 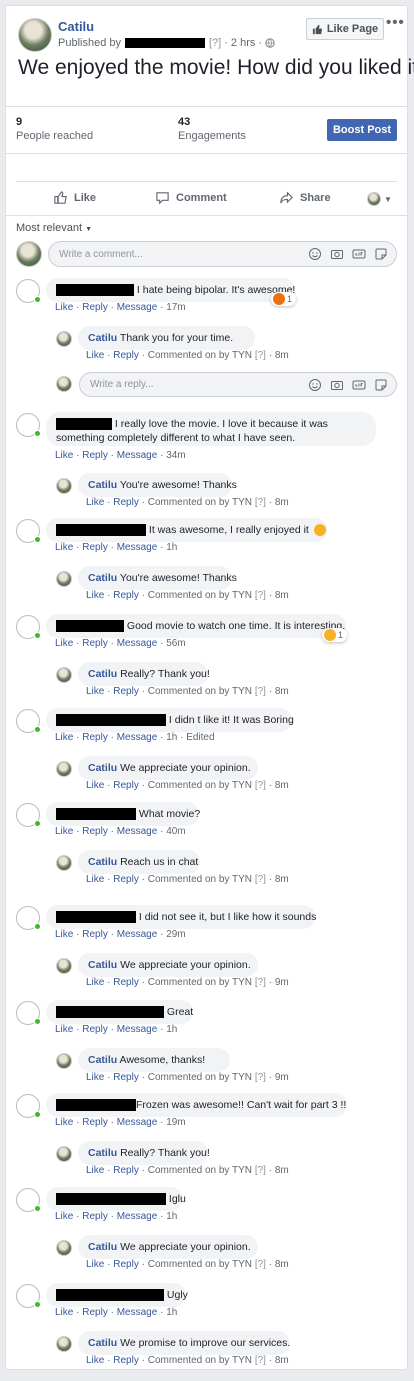 What do you see at coordinates (362, 130) in the screenshot?
I see `boost-post-button: Boost Post` at bounding box center [362, 130].